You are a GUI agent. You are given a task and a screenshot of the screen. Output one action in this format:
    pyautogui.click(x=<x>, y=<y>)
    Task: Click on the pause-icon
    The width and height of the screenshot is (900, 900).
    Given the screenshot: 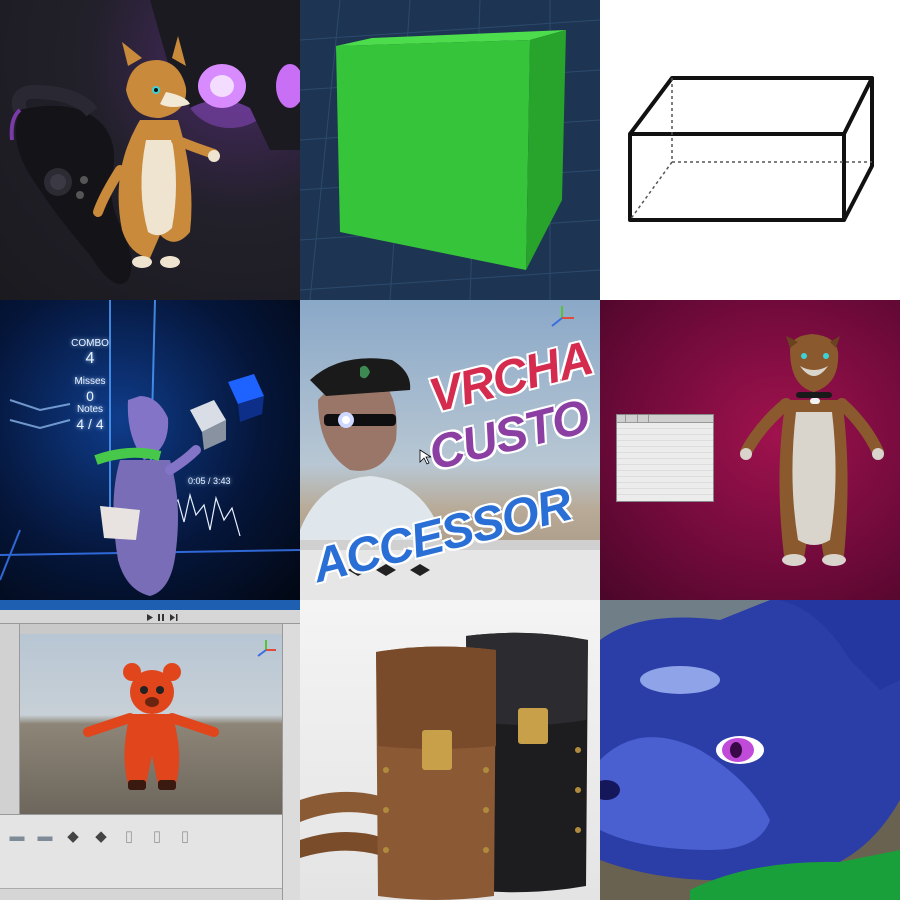 What is the action you would take?
    pyautogui.click(x=161, y=617)
    